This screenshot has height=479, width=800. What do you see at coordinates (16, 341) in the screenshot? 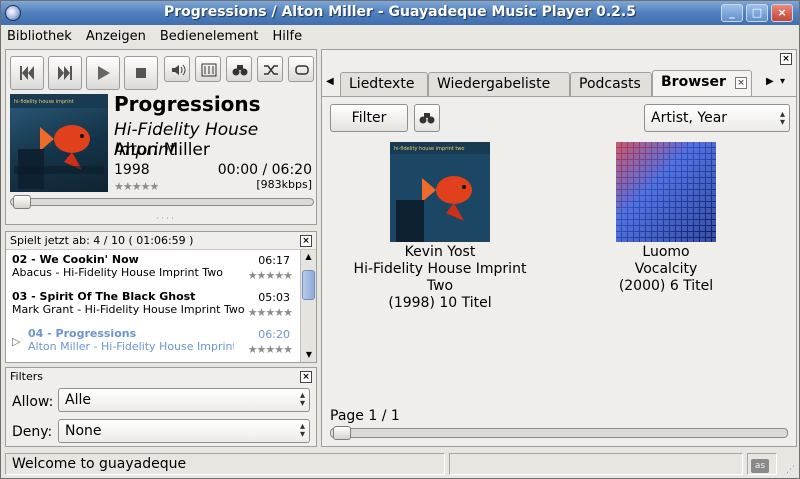
I see `now-playing-icon: ▷` at bounding box center [16, 341].